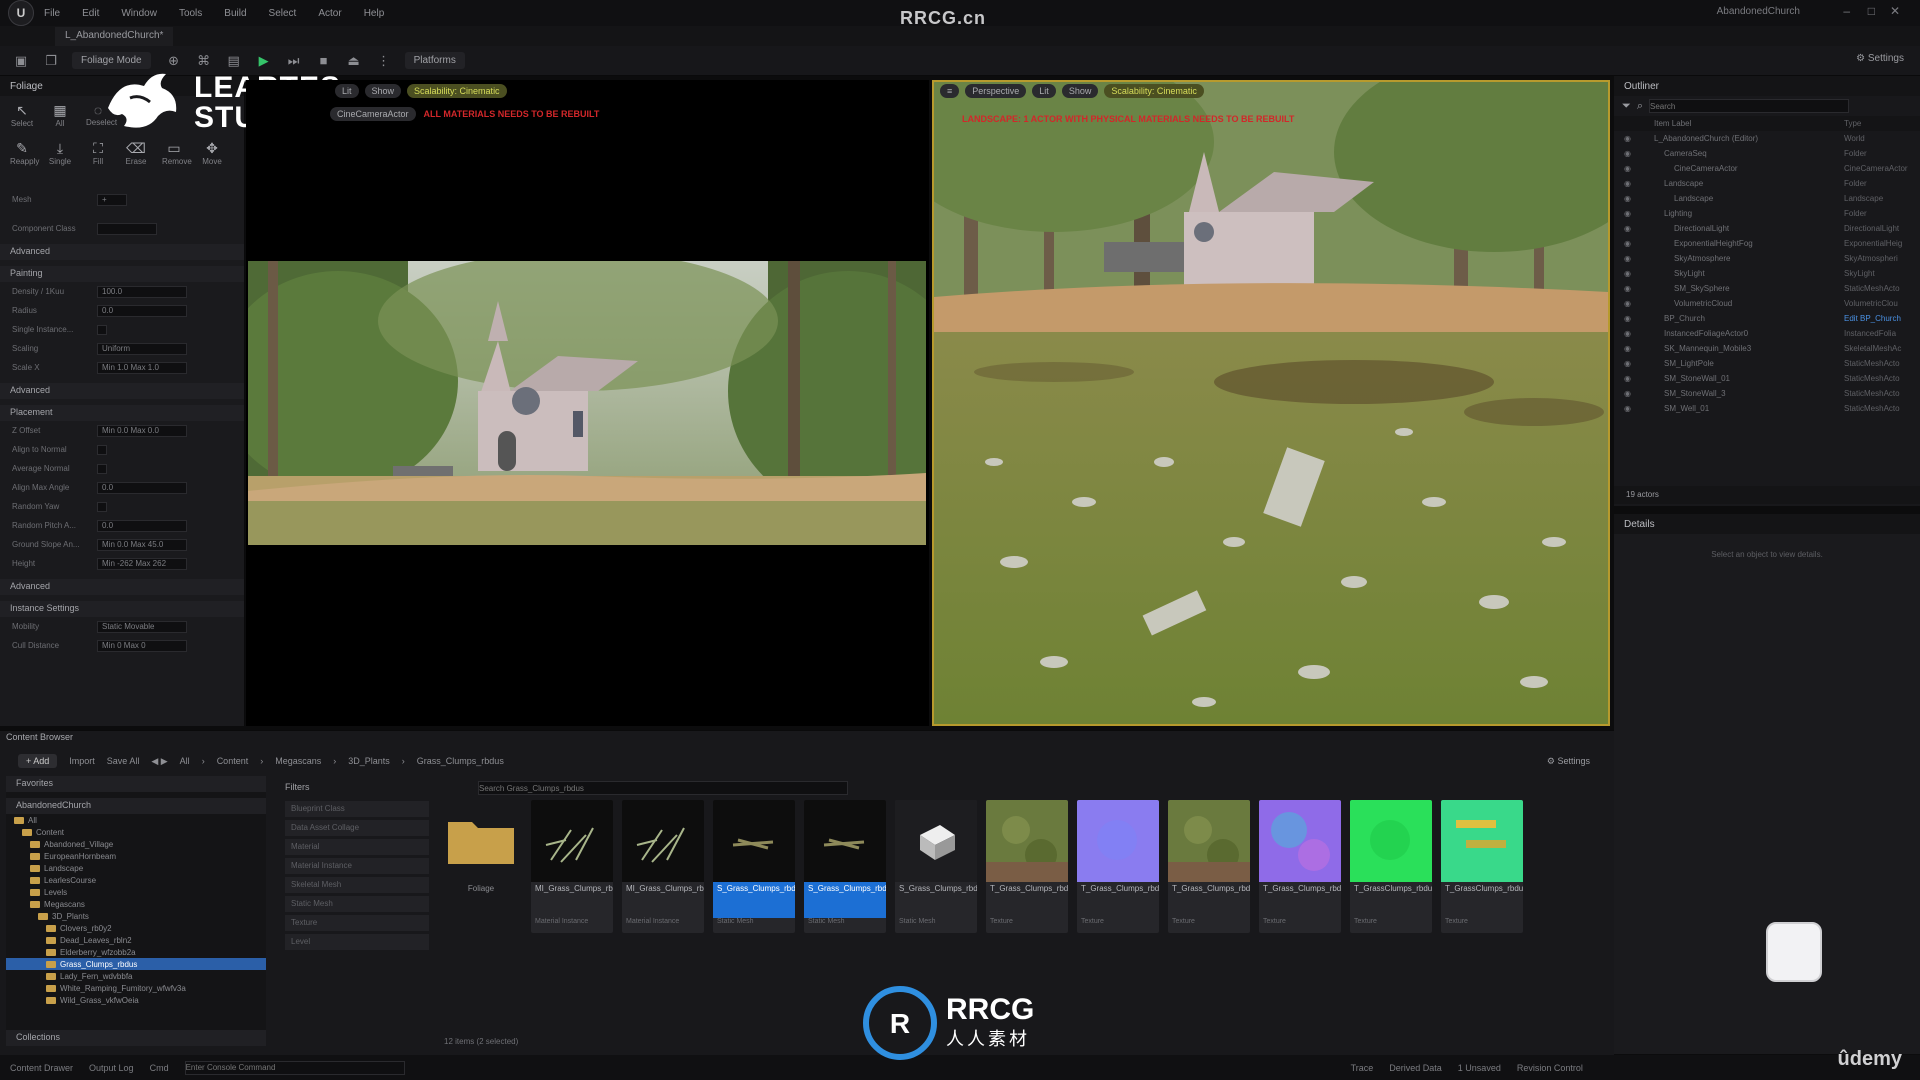  What do you see at coordinates (357, 809) in the screenshot?
I see `filter-item: Blueprint Class` at bounding box center [357, 809].